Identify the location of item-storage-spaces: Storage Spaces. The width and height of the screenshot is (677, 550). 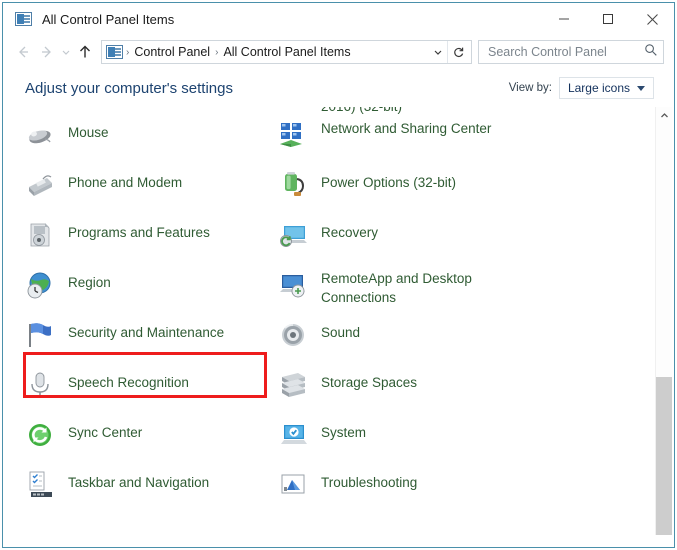
(466, 390).